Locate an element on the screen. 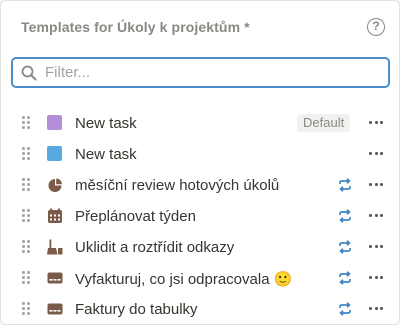 This screenshot has width=400, height=325. default-badge: Default is located at coordinates (324, 123).